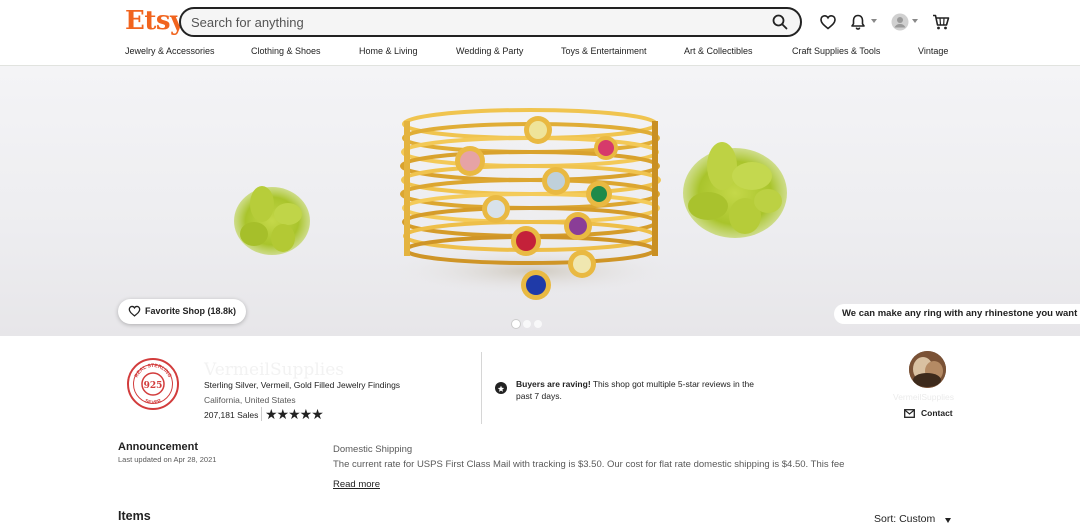 The height and width of the screenshot is (527, 1080). Describe the element at coordinates (718, 51) in the screenshot. I see `nav-item-art: Art & Collectibles` at that location.